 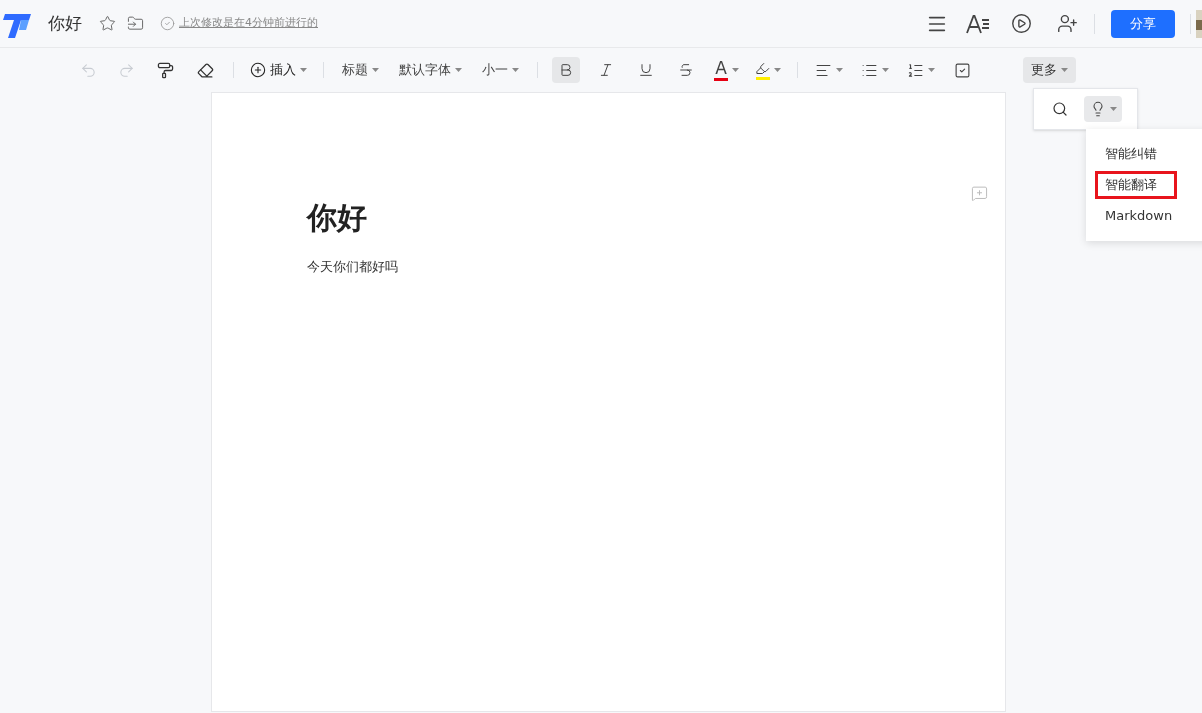 What do you see at coordinates (360, 70) in the screenshot?
I see `dropdown-button: 标题` at bounding box center [360, 70].